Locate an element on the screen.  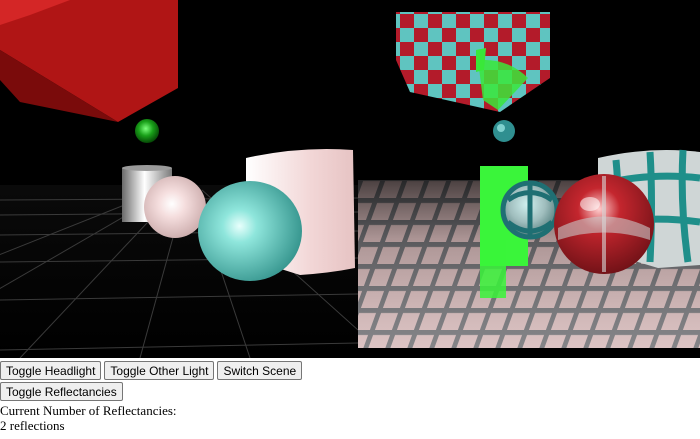
toggle-headlight-button: Toggle Headlight is located at coordinates (51, 370).